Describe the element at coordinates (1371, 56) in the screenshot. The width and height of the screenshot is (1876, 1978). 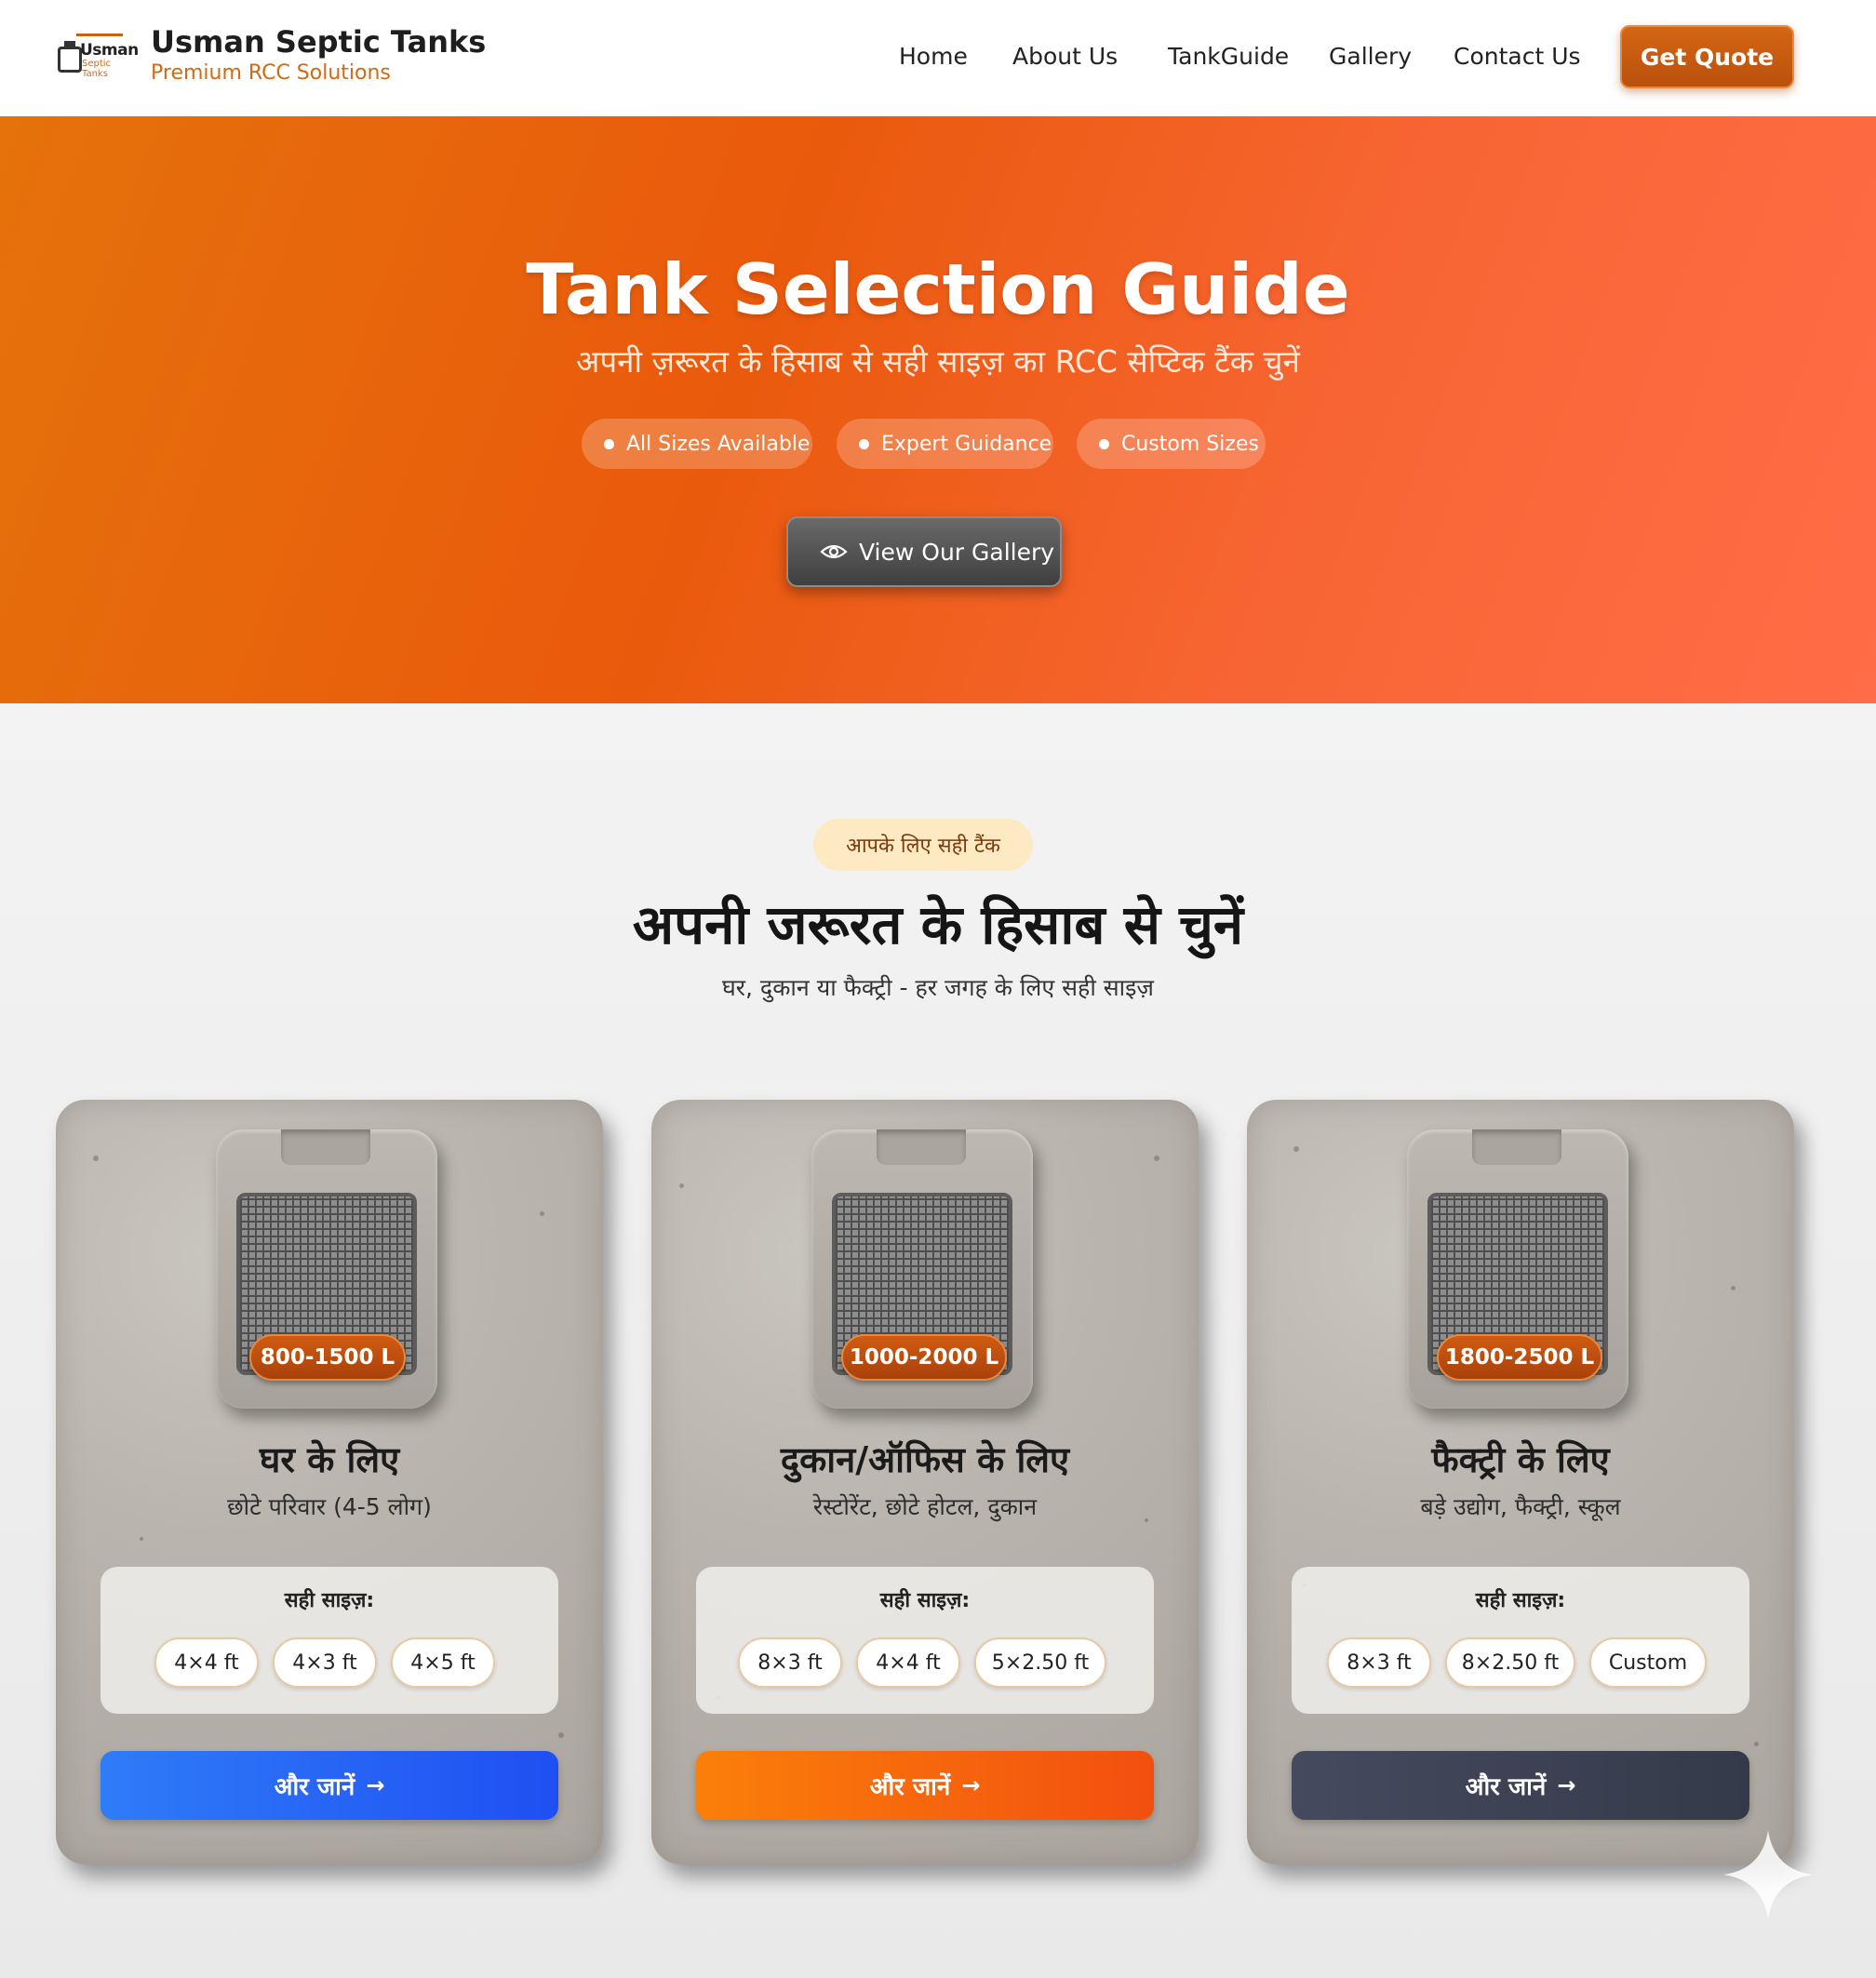
I see `nav-gallery: Gallery` at that location.